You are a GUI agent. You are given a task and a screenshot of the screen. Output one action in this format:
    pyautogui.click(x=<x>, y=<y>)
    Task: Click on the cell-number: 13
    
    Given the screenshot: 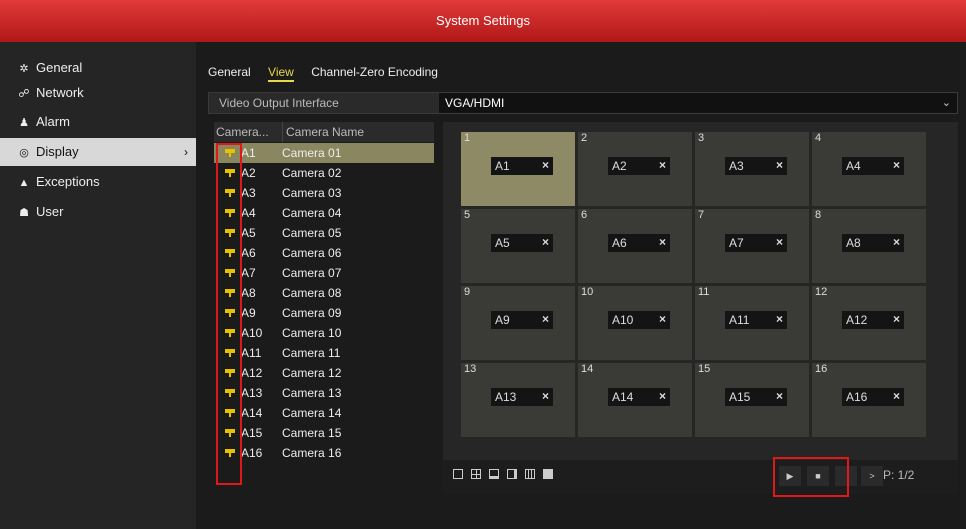 What is the action you would take?
    pyautogui.click(x=470, y=369)
    